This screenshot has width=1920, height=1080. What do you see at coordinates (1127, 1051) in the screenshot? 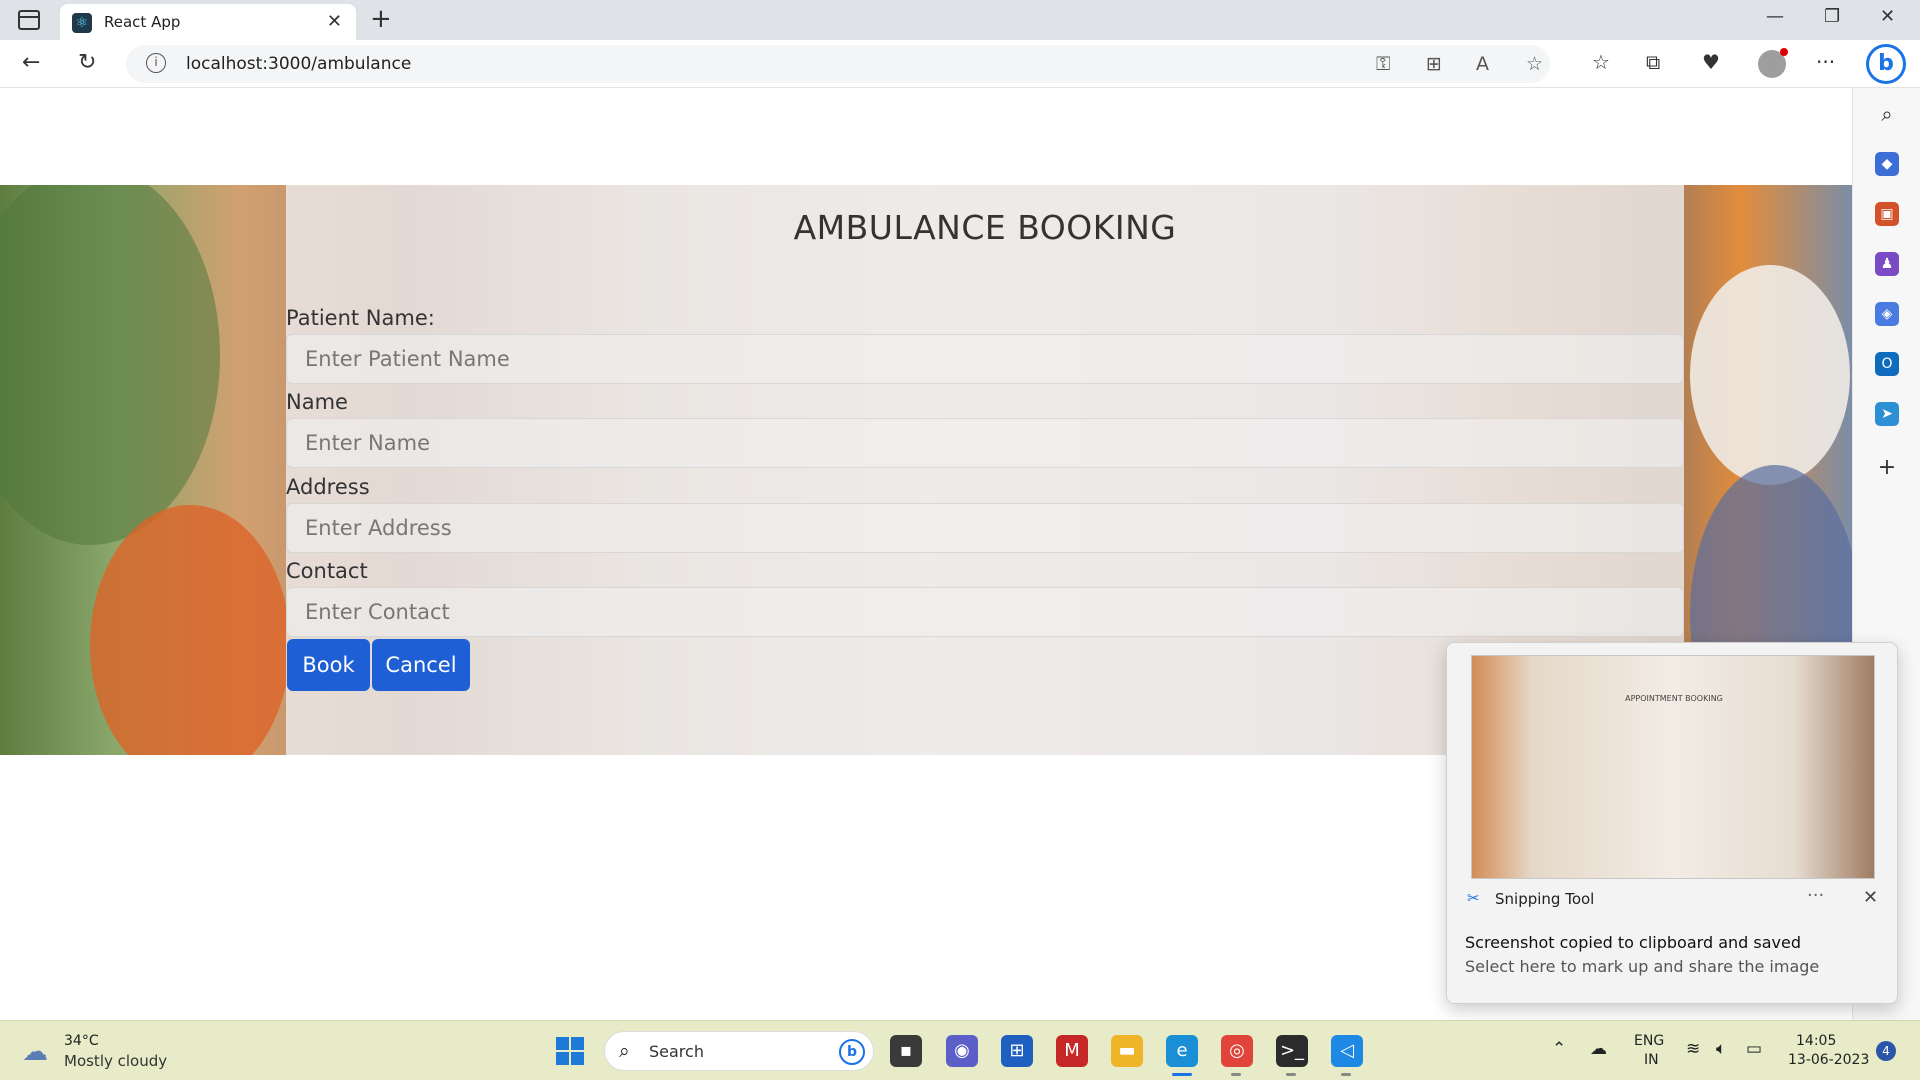
I see `file-explorer-icon: ▬` at bounding box center [1127, 1051].